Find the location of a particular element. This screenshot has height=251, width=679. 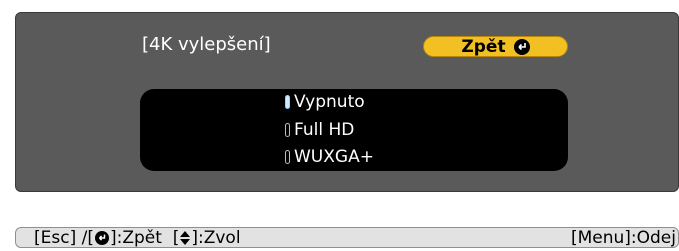

option-label: Full HD is located at coordinates (324, 130).